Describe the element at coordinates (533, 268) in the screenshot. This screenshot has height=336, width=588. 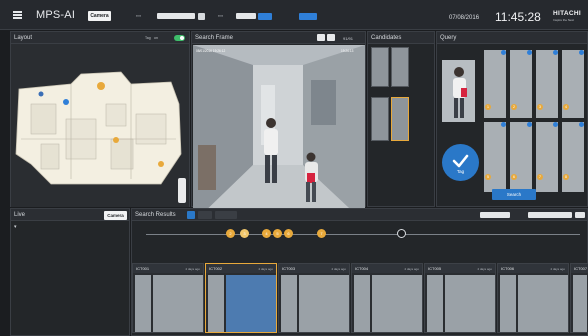
I see `result-card-header: ICT006 4 days ago` at that location.